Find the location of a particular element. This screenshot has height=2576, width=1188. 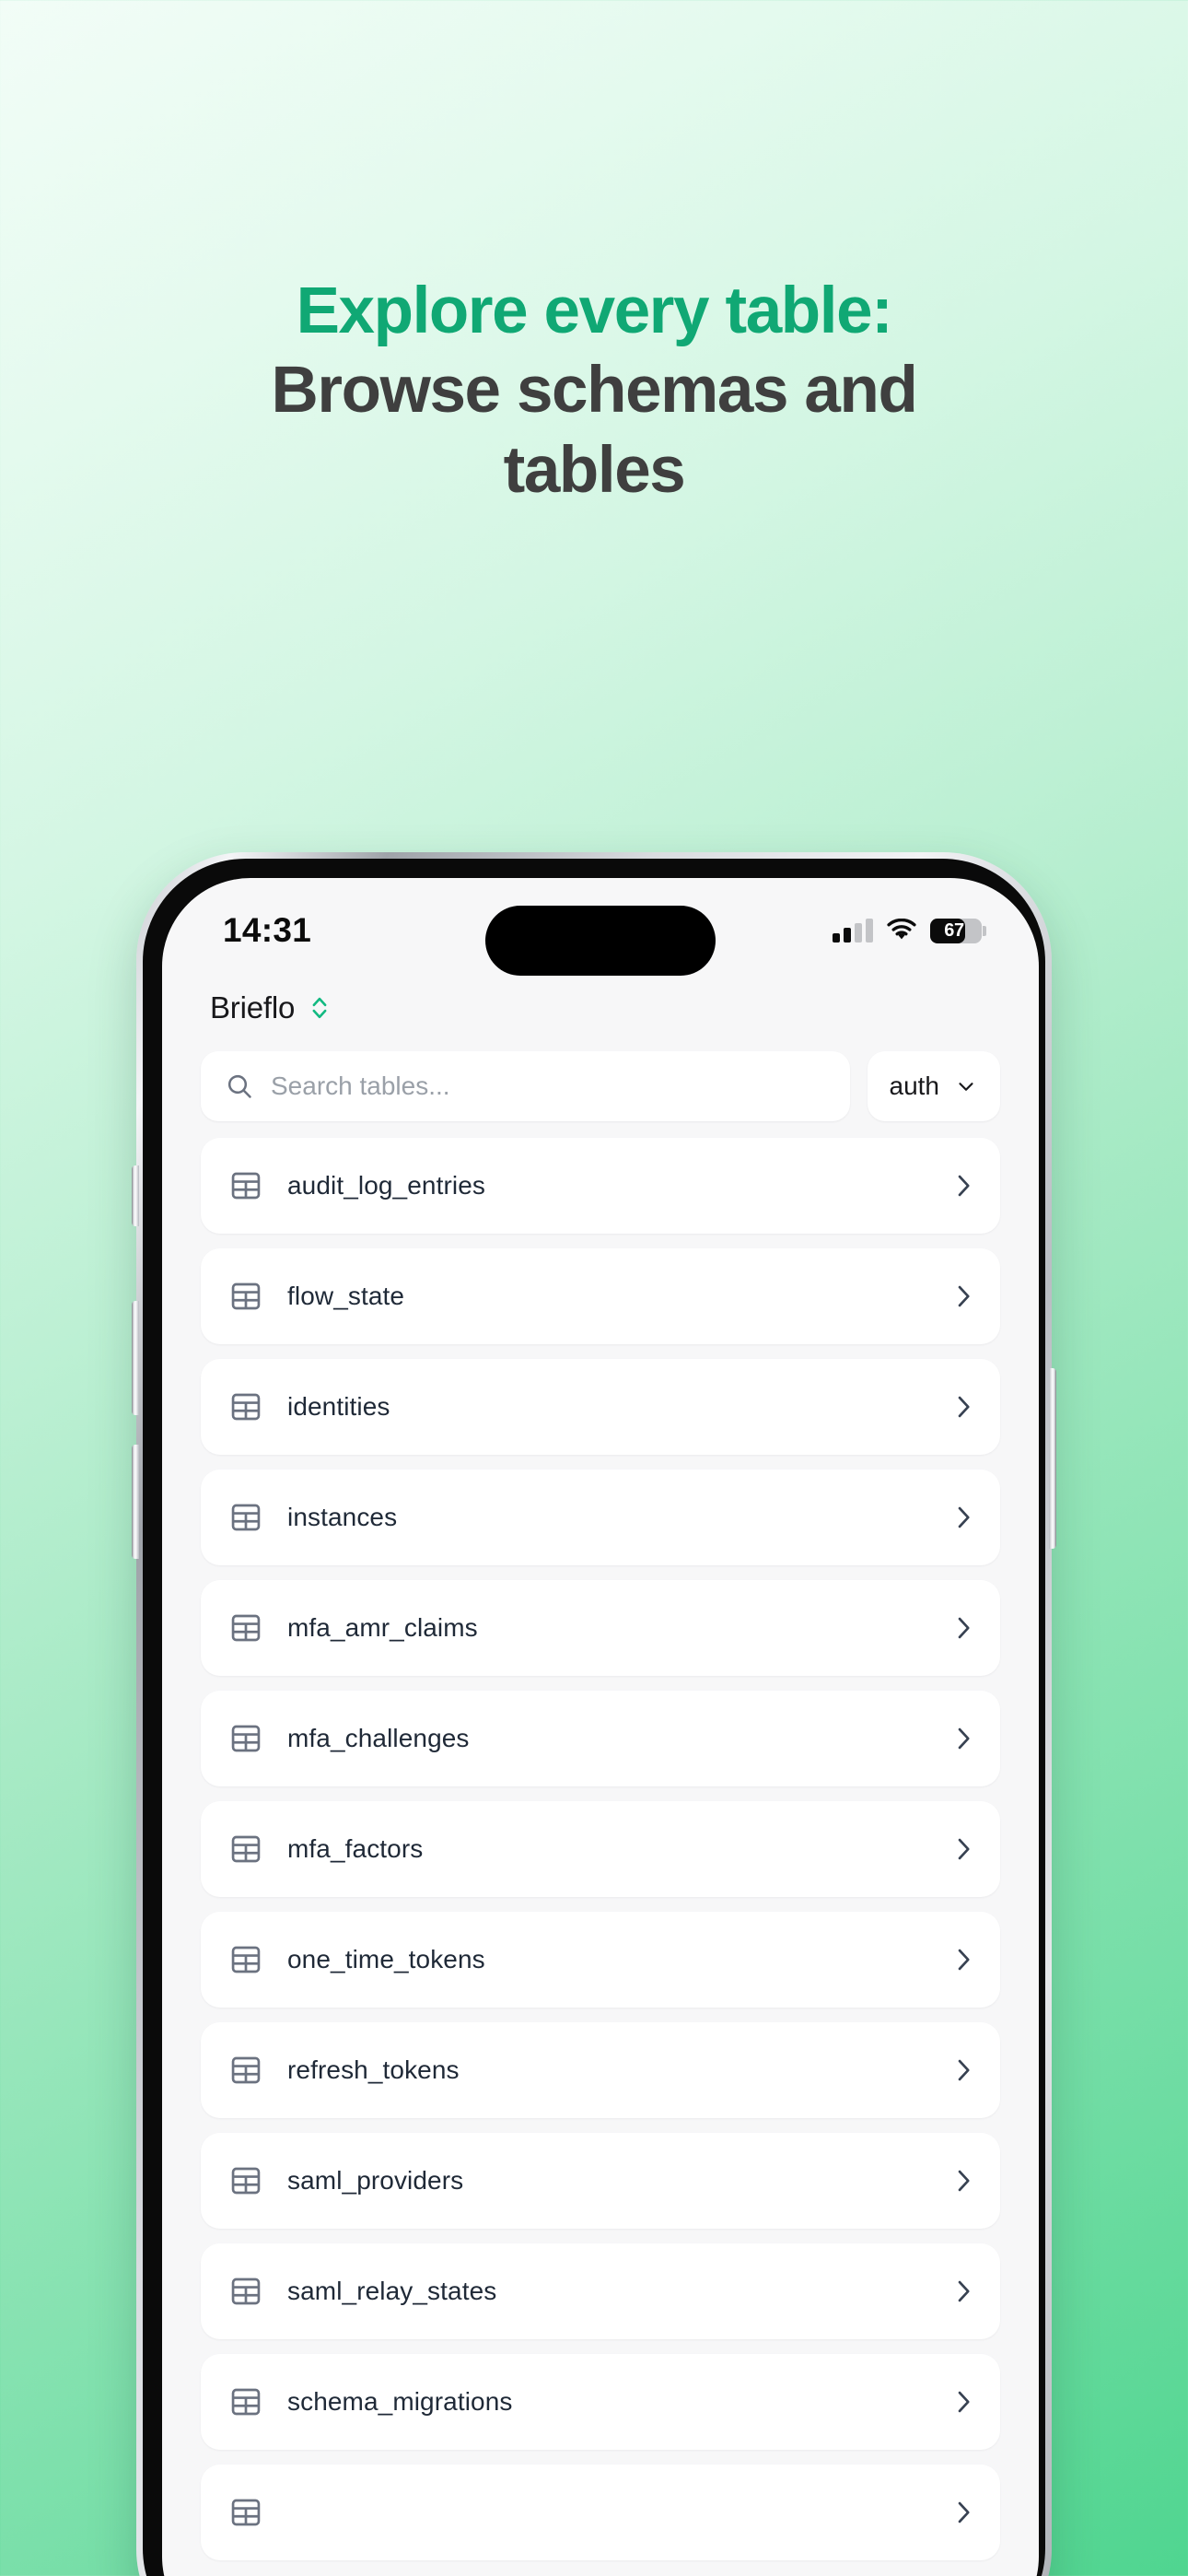

table-row: saml_relay_states is located at coordinates (600, 2291).